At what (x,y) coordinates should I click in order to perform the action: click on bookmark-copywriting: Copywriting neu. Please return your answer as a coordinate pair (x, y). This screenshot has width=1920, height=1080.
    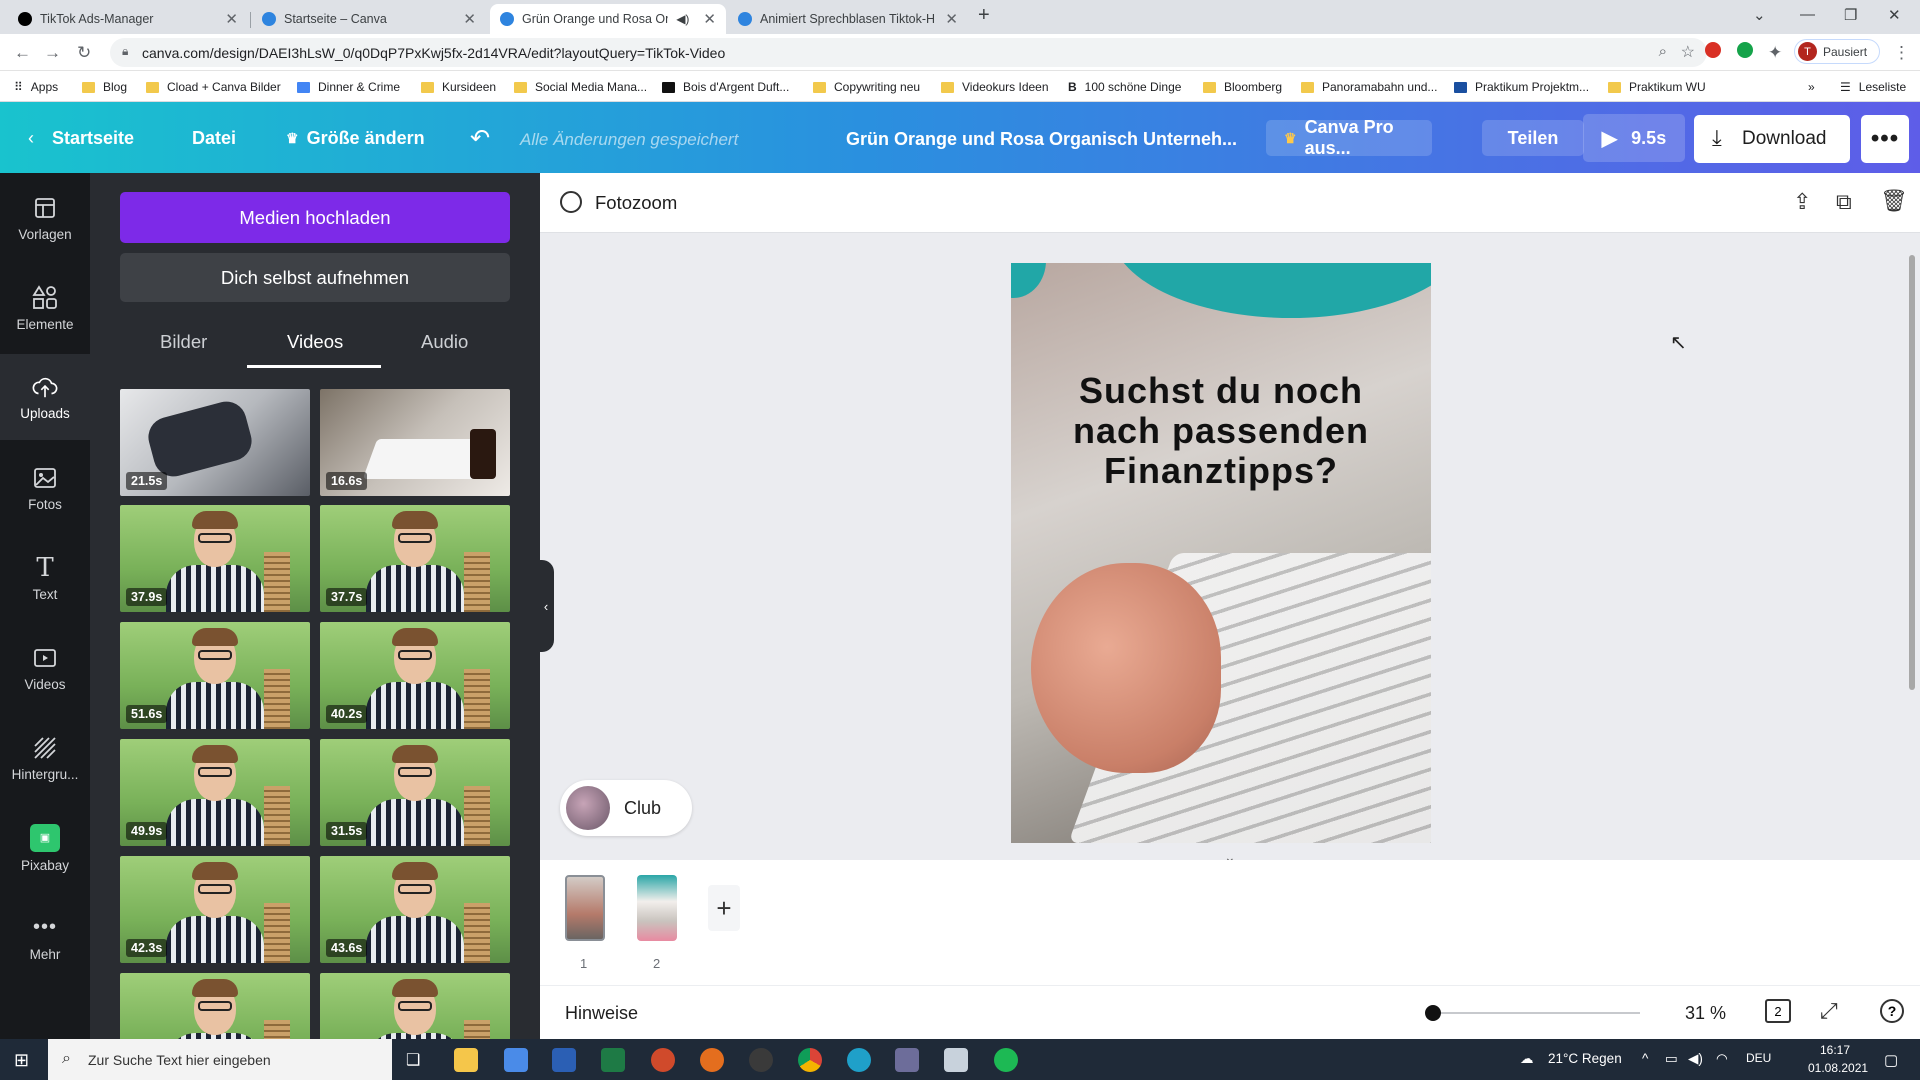
    Looking at the image, I should click on (866, 87).